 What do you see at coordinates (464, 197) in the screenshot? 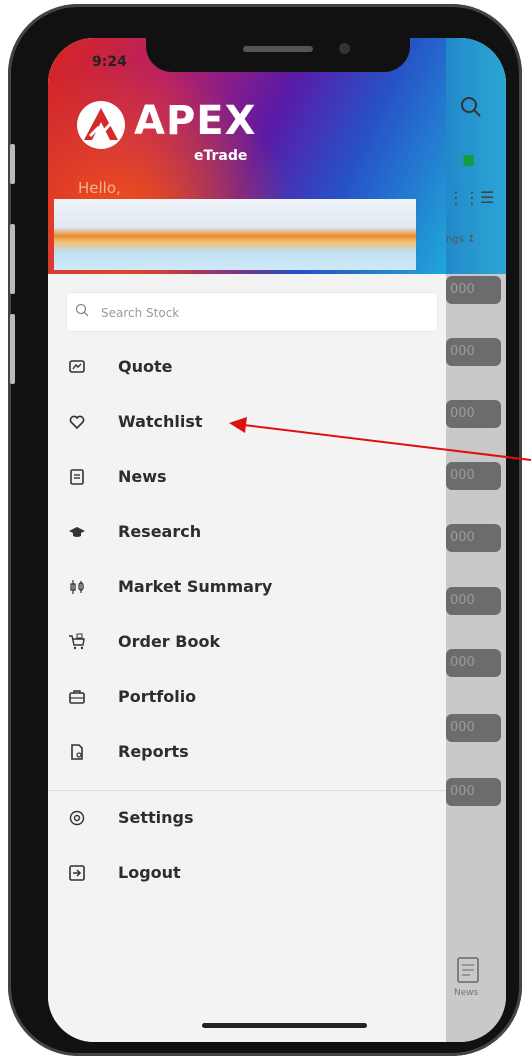
I see `background-grid-icon: ⋮⋮` at bounding box center [464, 197].